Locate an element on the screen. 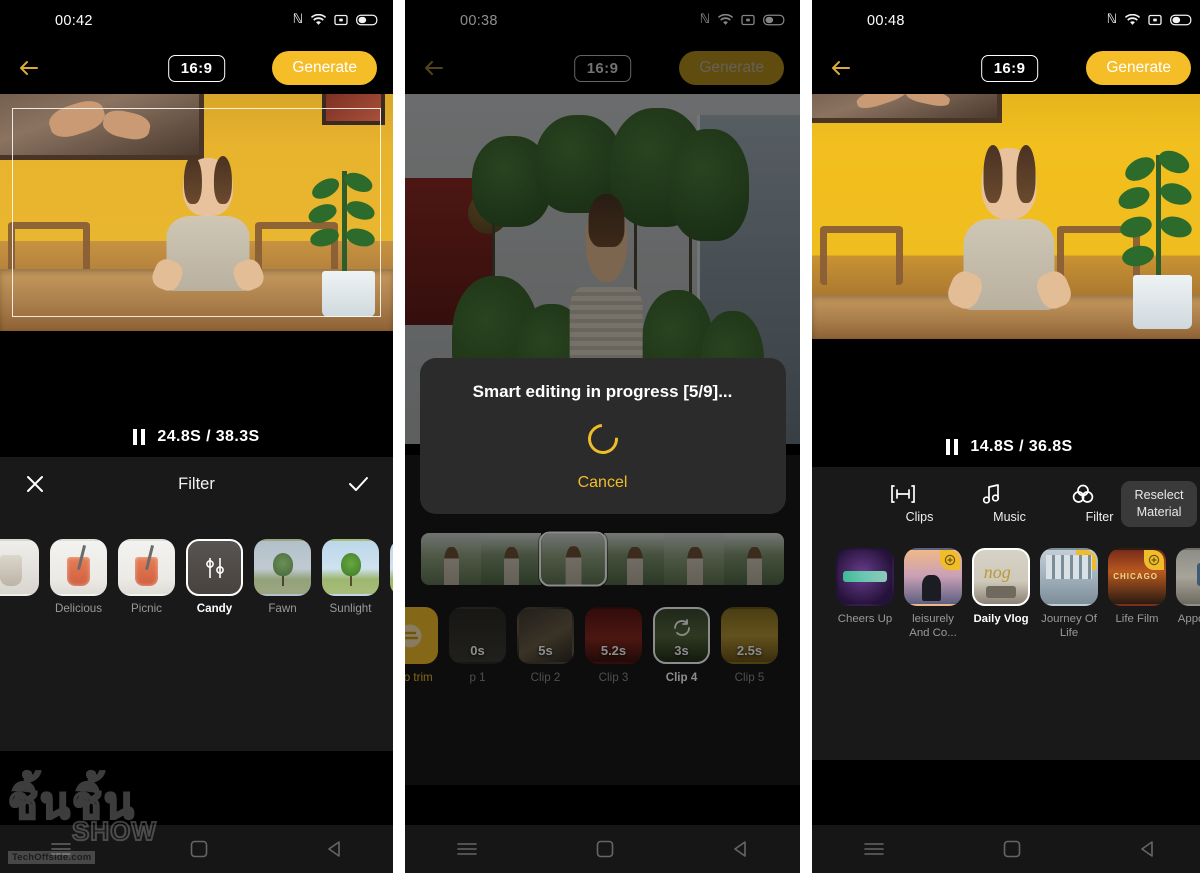 Image resolution: width=1200 pixels, height=873 pixels. cancel-button: Cancel is located at coordinates (603, 483).